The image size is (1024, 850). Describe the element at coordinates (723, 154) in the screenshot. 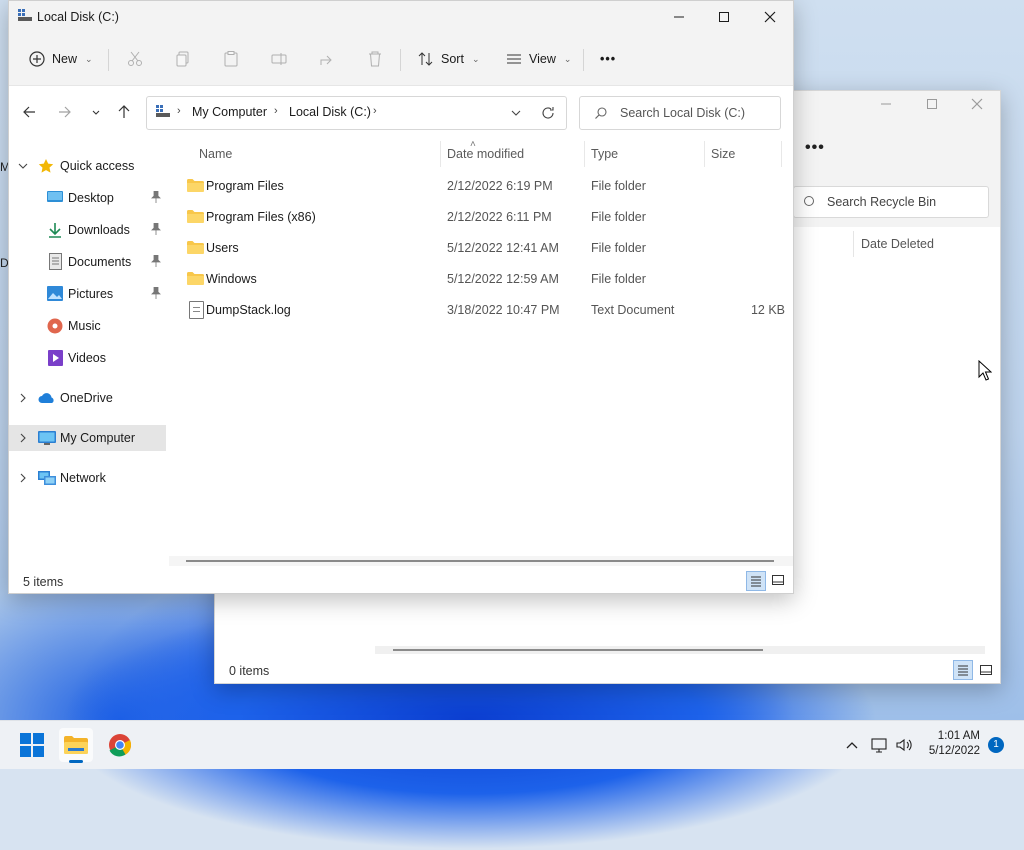

I see `column-header-size: Size` at that location.